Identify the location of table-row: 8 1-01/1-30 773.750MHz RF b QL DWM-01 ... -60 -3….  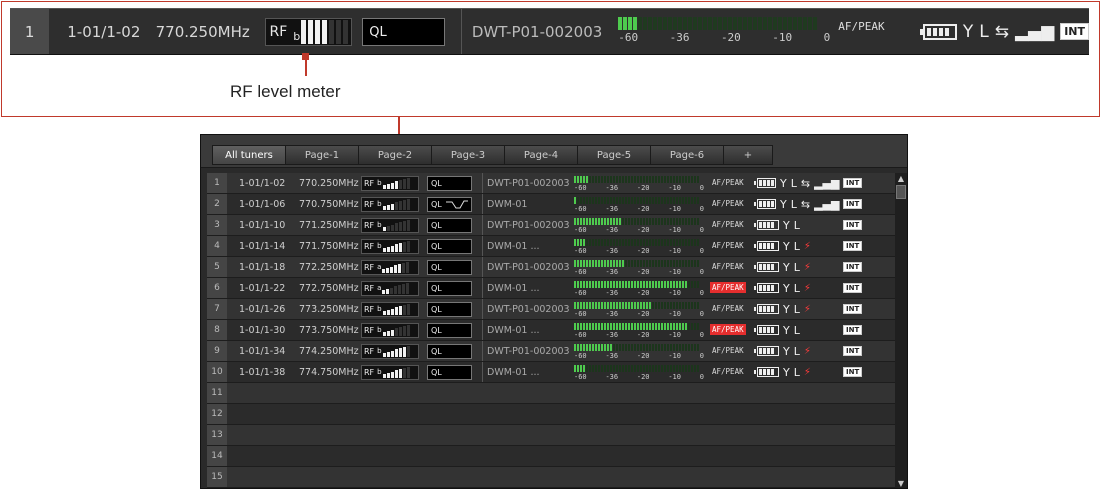
(551, 330).